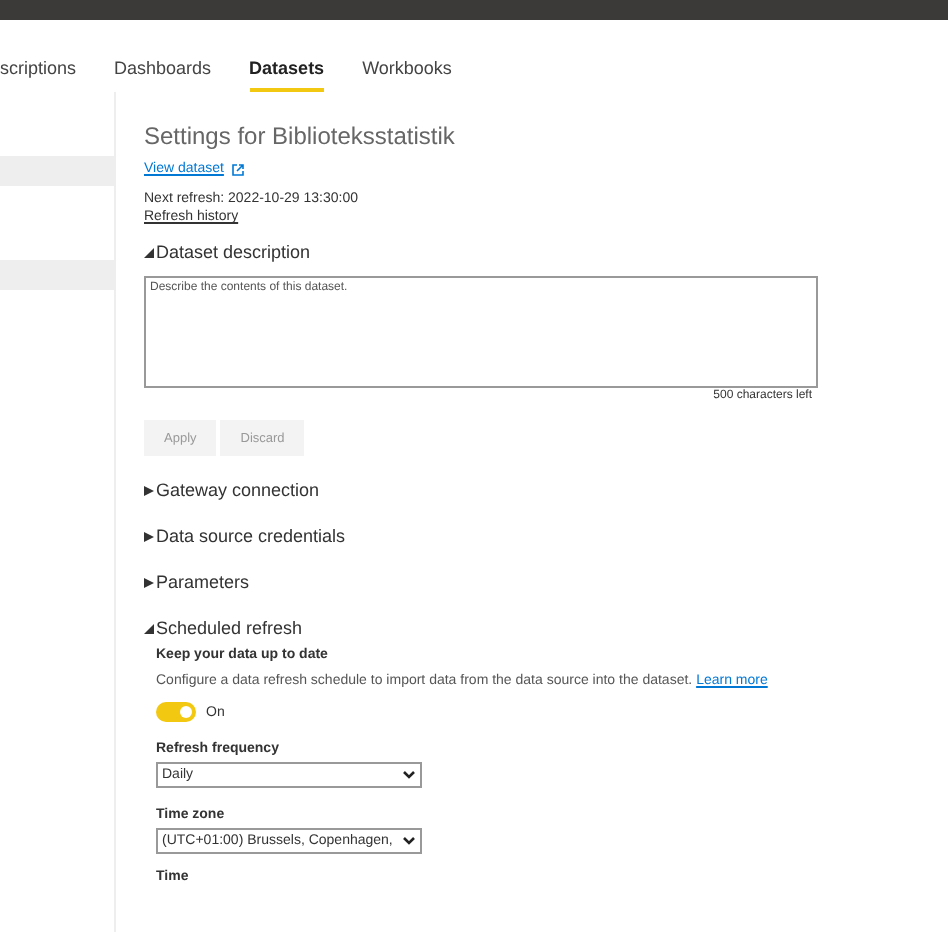 This screenshot has width=948, height=932. I want to click on external-link-icon, so click(237, 169).